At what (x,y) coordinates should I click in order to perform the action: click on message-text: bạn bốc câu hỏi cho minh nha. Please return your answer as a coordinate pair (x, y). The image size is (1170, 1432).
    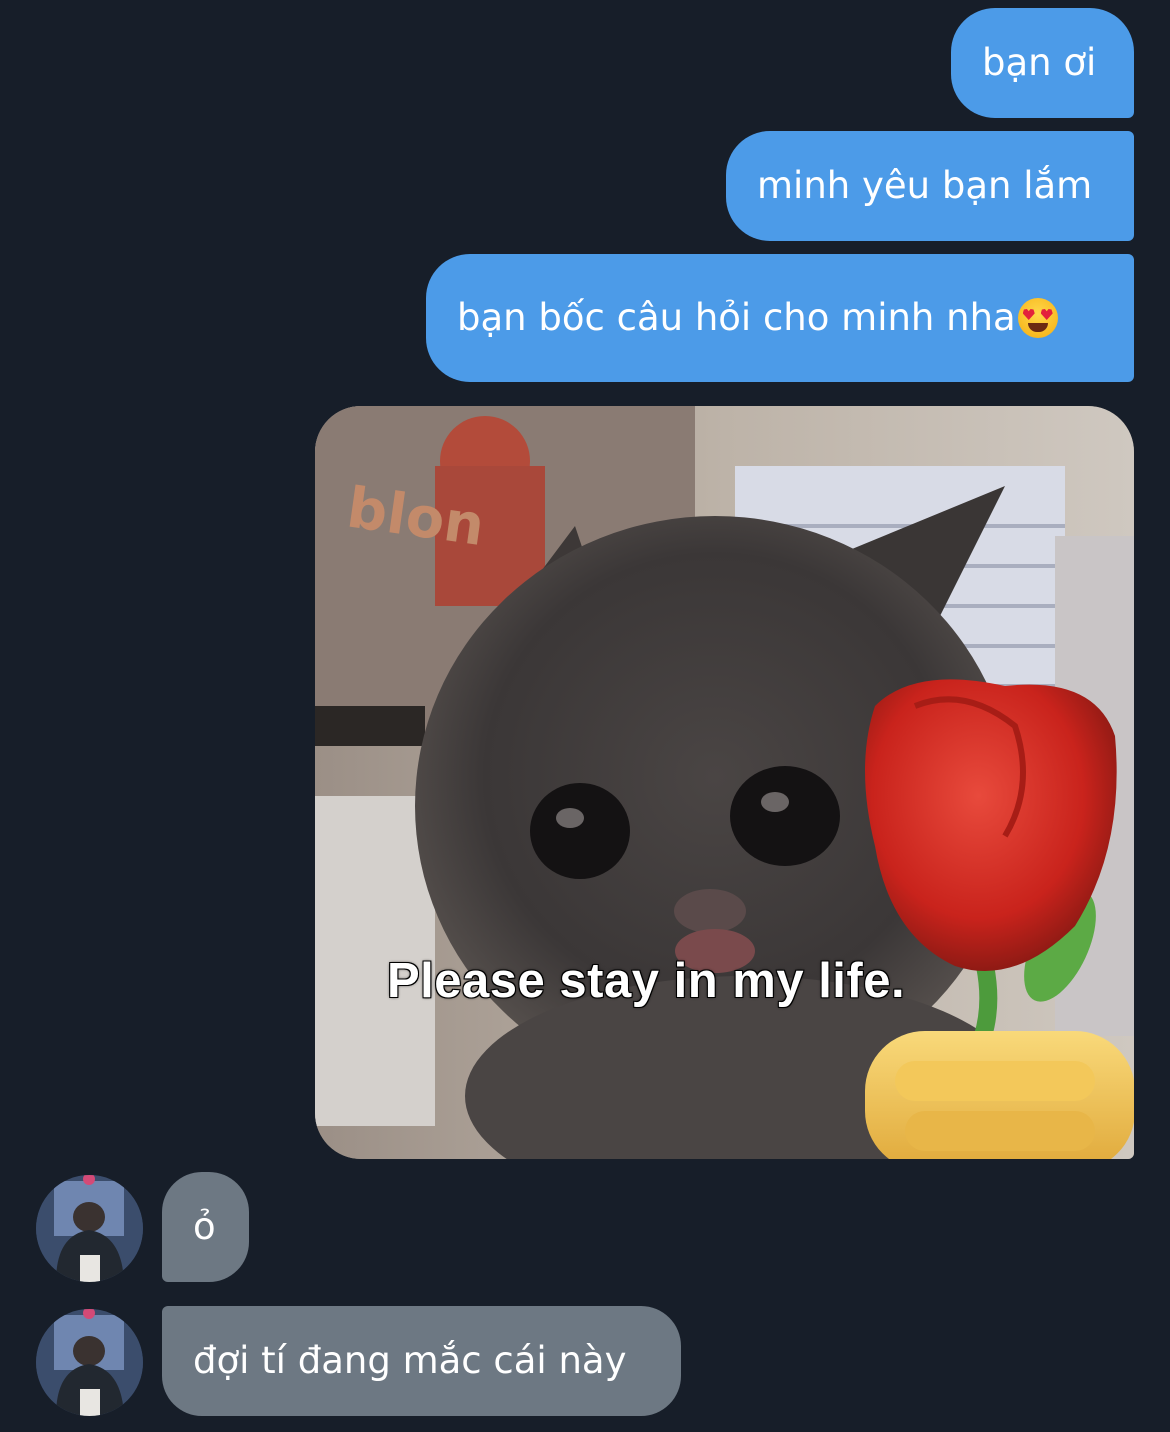
    Looking at the image, I should click on (736, 317).